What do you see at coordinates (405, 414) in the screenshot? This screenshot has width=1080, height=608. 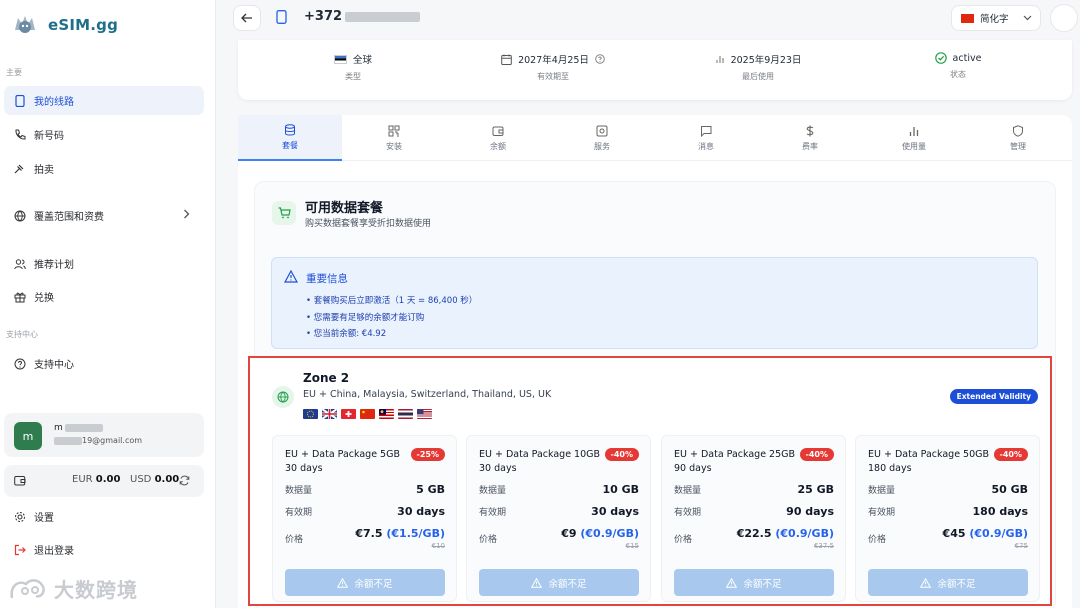 I see `flag-thailand-icon` at bounding box center [405, 414].